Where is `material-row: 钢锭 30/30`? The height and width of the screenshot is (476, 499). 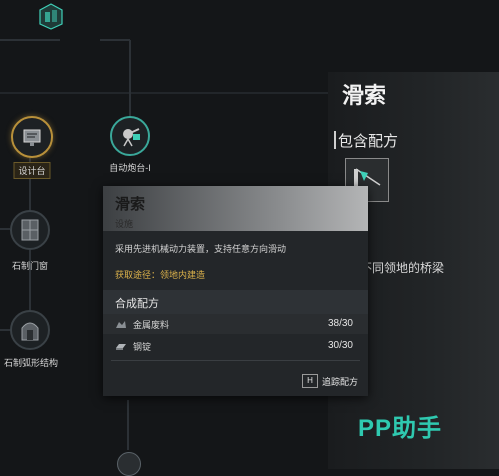 material-row: 钢锭 30/30 is located at coordinates (235, 346).